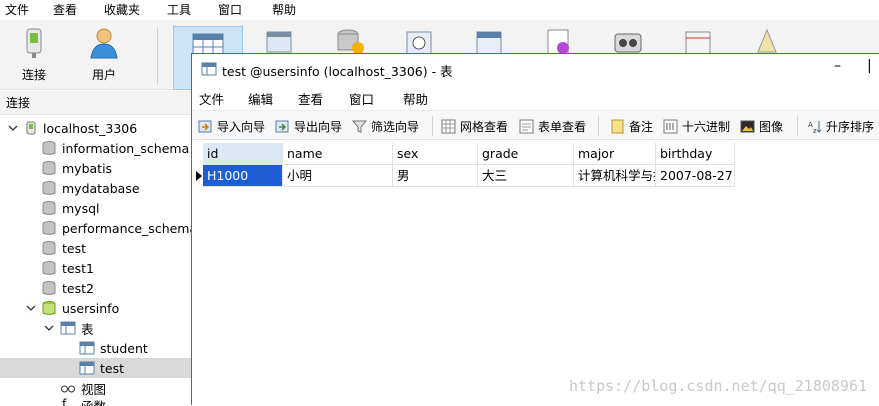 The image size is (879, 406). What do you see at coordinates (696, 126) in the screenshot?
I see `hex-button: 十六进制` at bounding box center [696, 126].